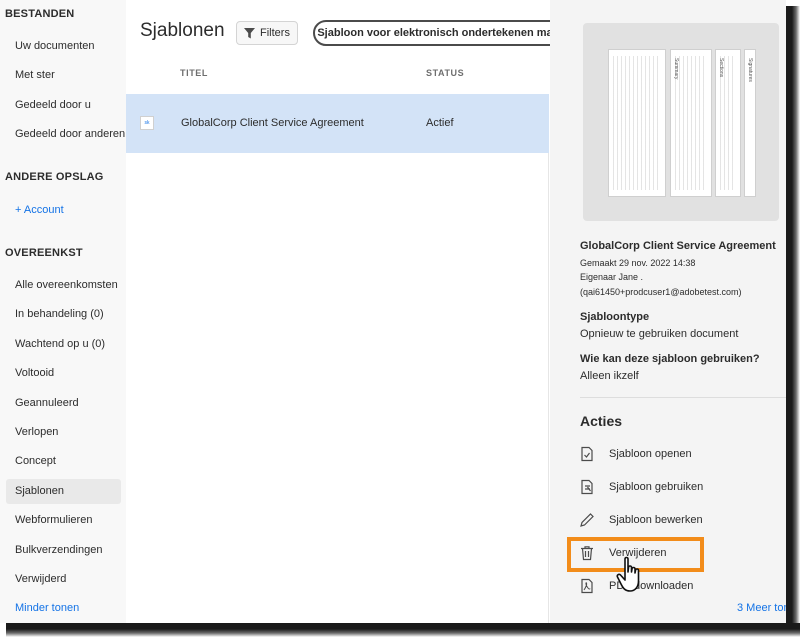 Image resolution: width=800 pixels, height=637 pixels. I want to click on section-agreements-heading: OVEREENKST, so click(44, 253).